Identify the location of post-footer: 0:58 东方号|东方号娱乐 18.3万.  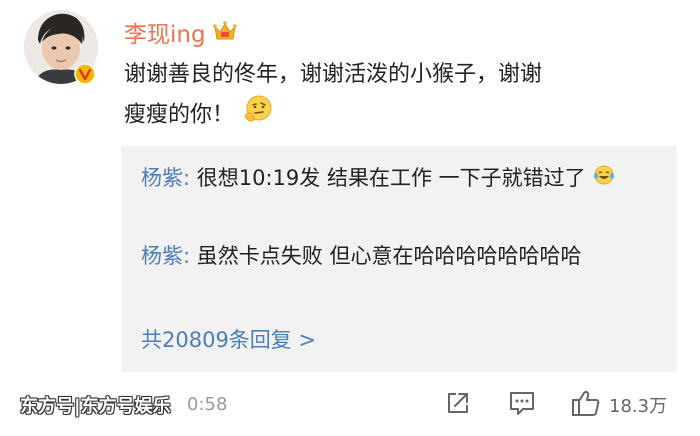
(350, 405).